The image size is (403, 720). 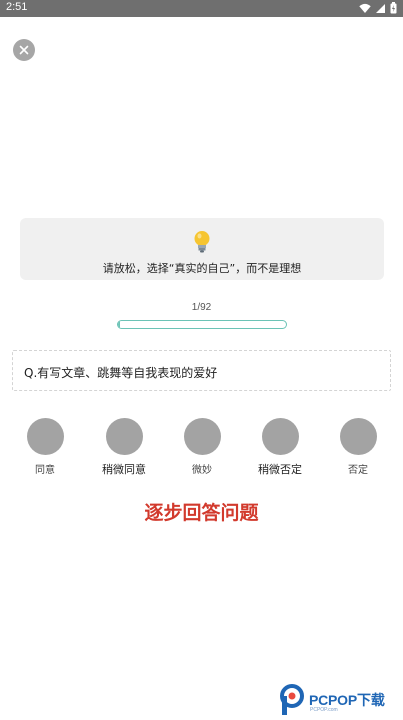 What do you see at coordinates (393, 8) in the screenshot?
I see `battery-icon` at bounding box center [393, 8].